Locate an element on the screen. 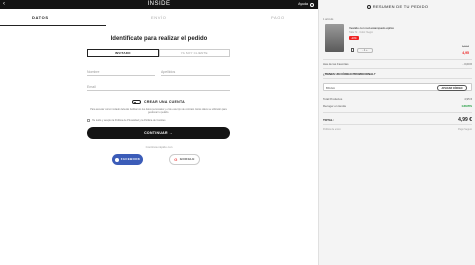  products-total-row: Total Productos 4,95 € is located at coordinates (397, 99).